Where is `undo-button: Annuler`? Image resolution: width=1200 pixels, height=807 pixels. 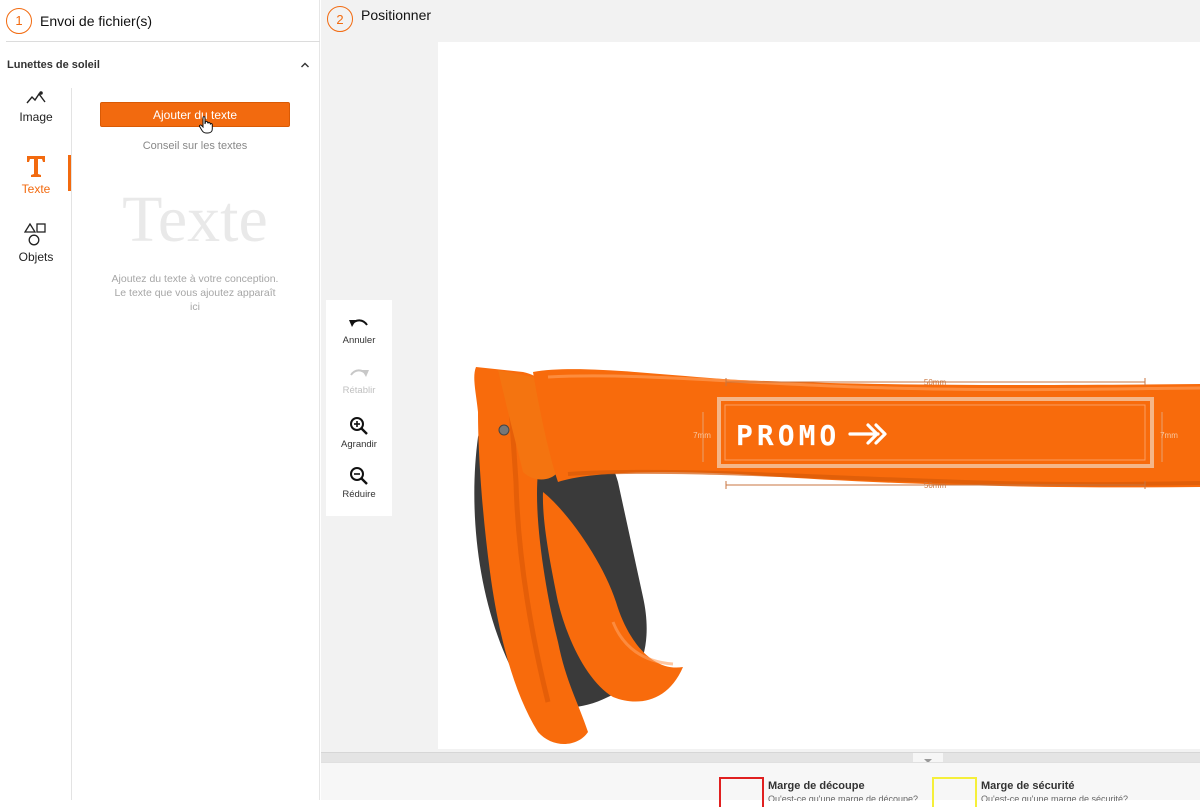 undo-button: Annuler is located at coordinates (359, 340).